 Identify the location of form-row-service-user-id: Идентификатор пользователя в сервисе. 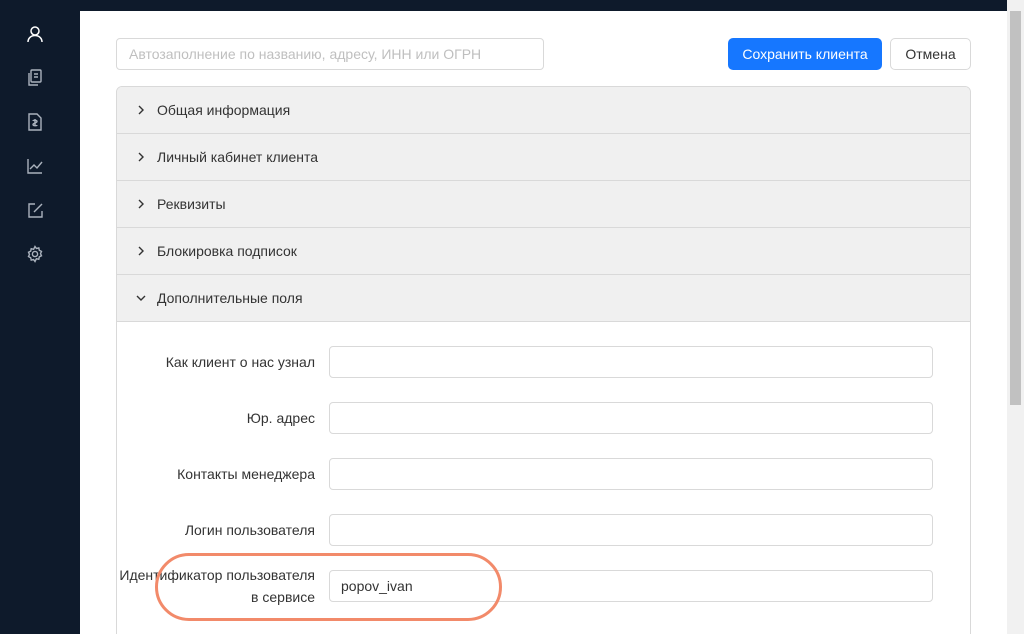
(543, 586).